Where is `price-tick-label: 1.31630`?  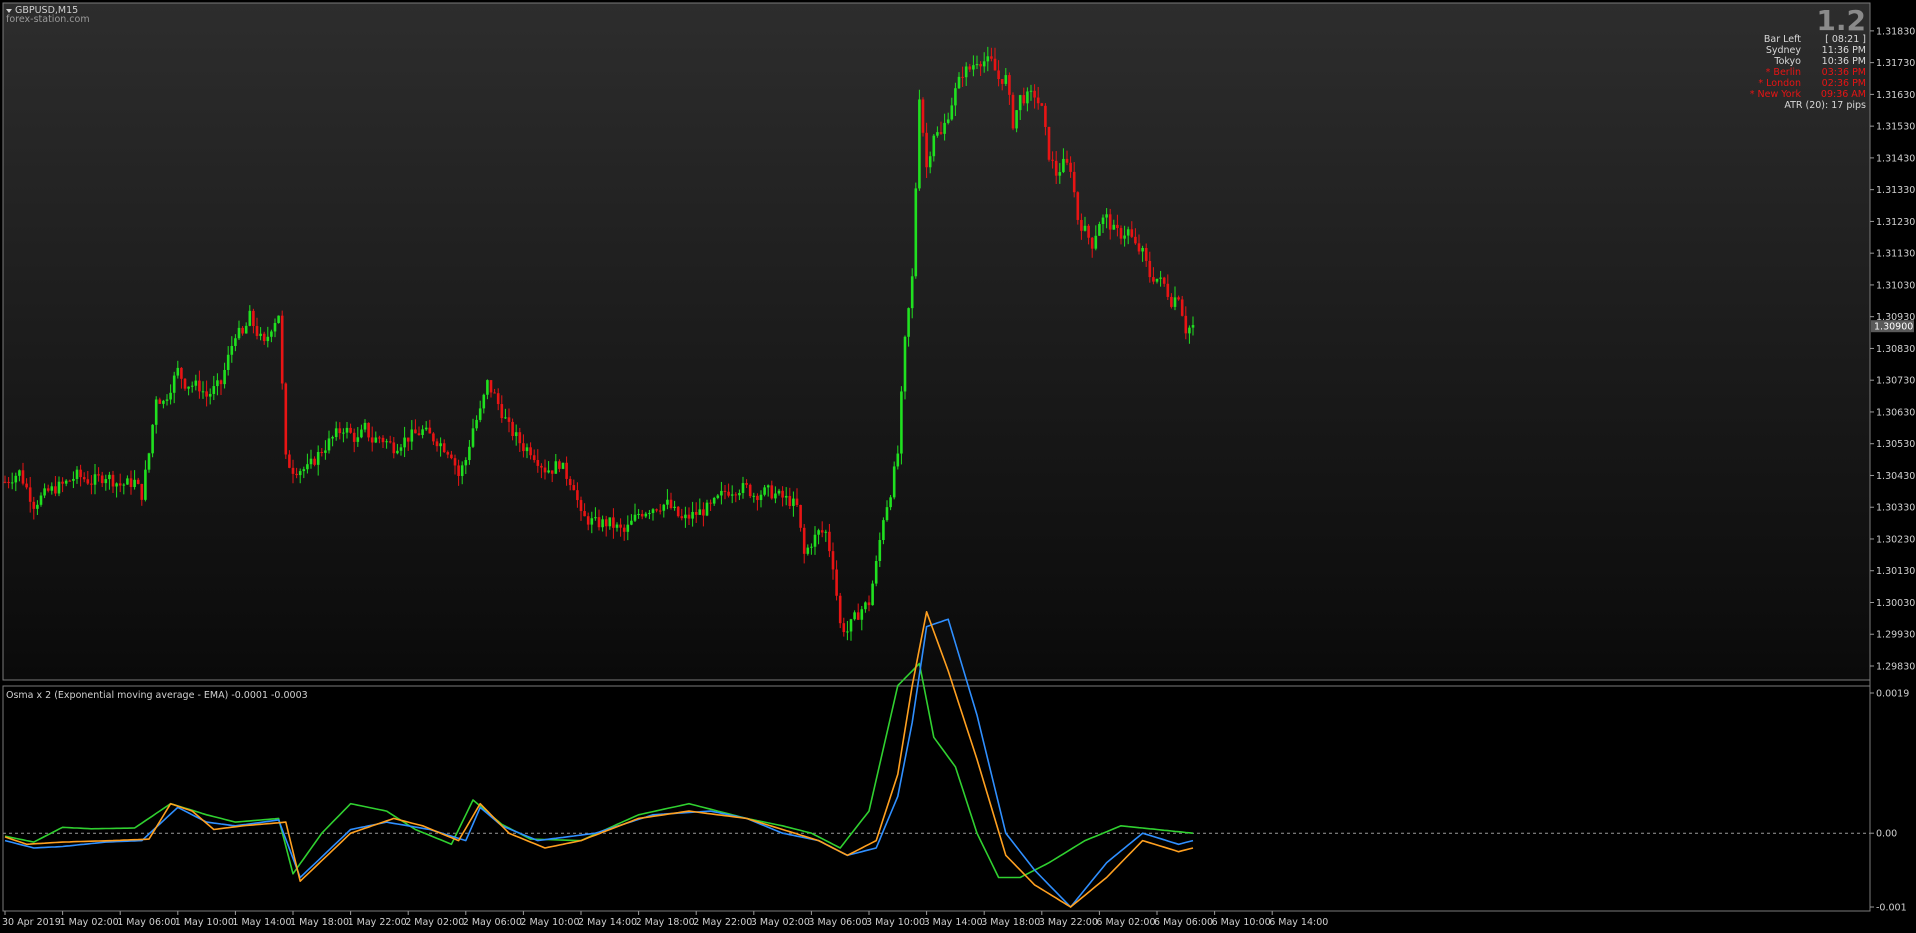 price-tick-label: 1.31630 is located at coordinates (1895, 95).